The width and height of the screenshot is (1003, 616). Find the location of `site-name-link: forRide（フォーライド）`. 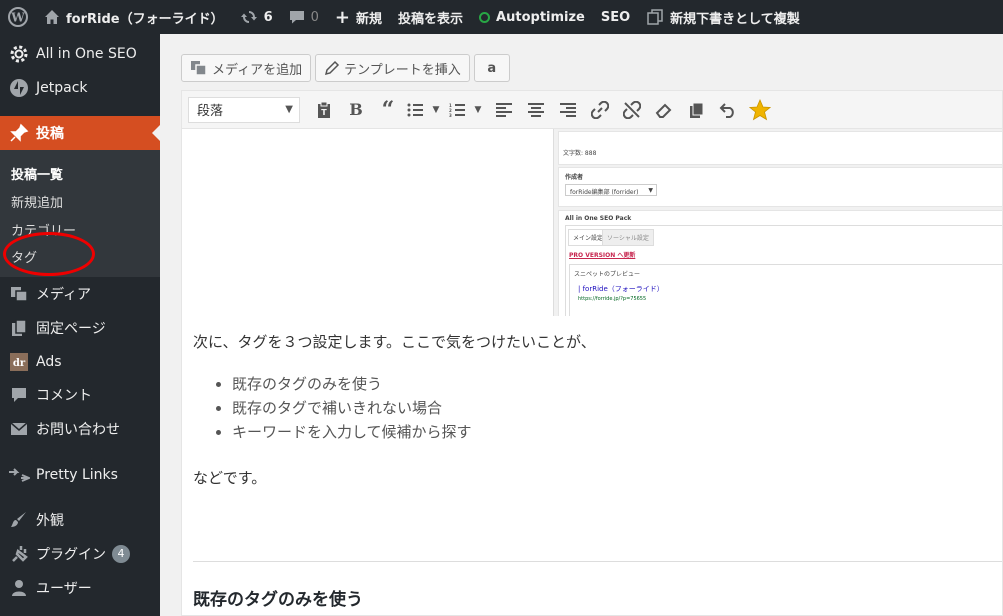

site-name-link: forRide（フォーライド） is located at coordinates (134, 17).